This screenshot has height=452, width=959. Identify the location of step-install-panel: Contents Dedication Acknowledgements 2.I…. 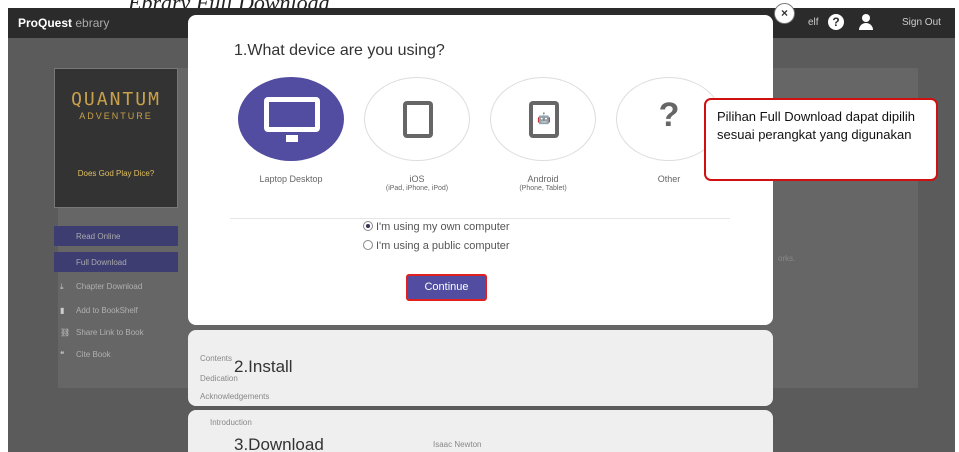
(480, 368).